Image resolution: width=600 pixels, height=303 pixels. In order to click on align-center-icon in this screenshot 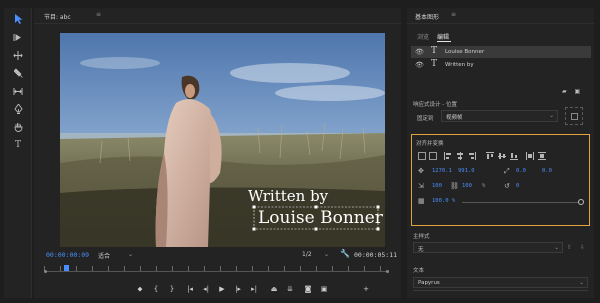, I will do `click(460, 156)`.